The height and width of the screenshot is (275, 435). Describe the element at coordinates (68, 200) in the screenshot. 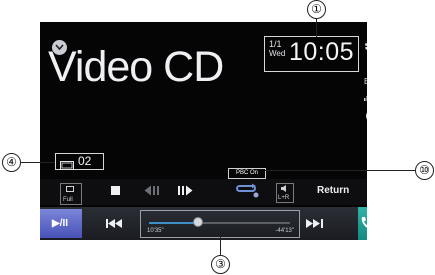

I see `screen-mode-label: Full` at that location.